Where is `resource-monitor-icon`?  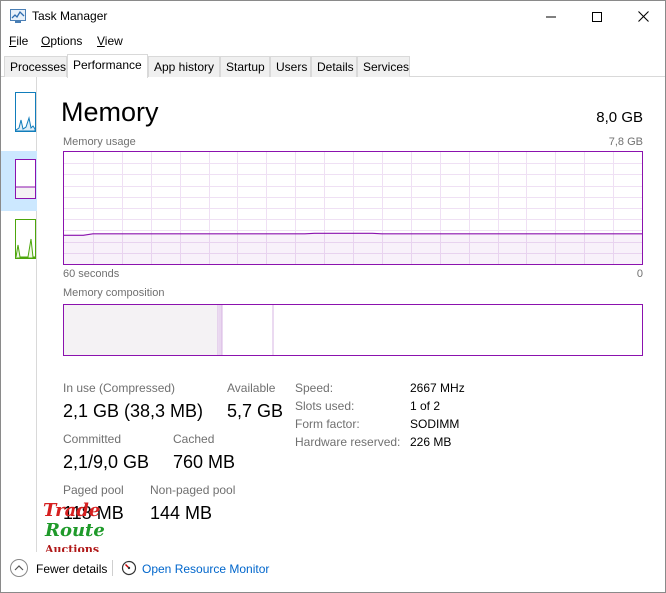 resource-monitor-icon is located at coordinates (129, 568).